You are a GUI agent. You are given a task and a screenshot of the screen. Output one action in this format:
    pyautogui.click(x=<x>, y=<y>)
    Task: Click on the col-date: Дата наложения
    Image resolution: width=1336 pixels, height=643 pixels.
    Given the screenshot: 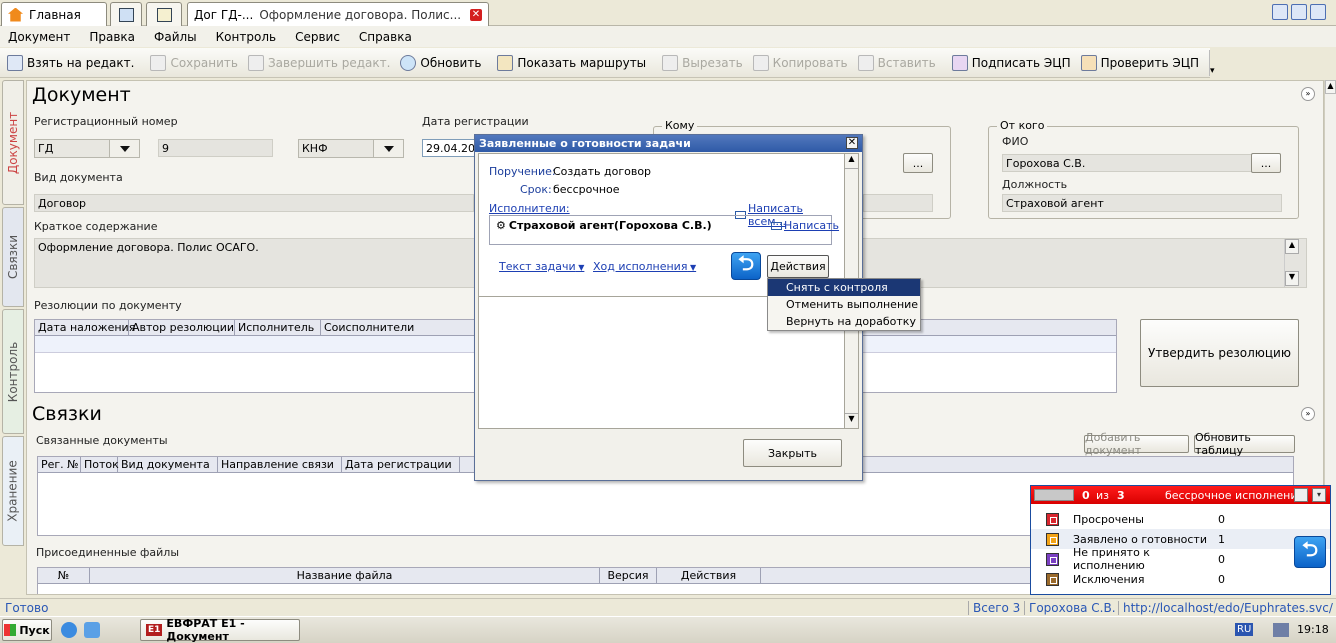 What is the action you would take?
    pyautogui.click(x=85, y=327)
    